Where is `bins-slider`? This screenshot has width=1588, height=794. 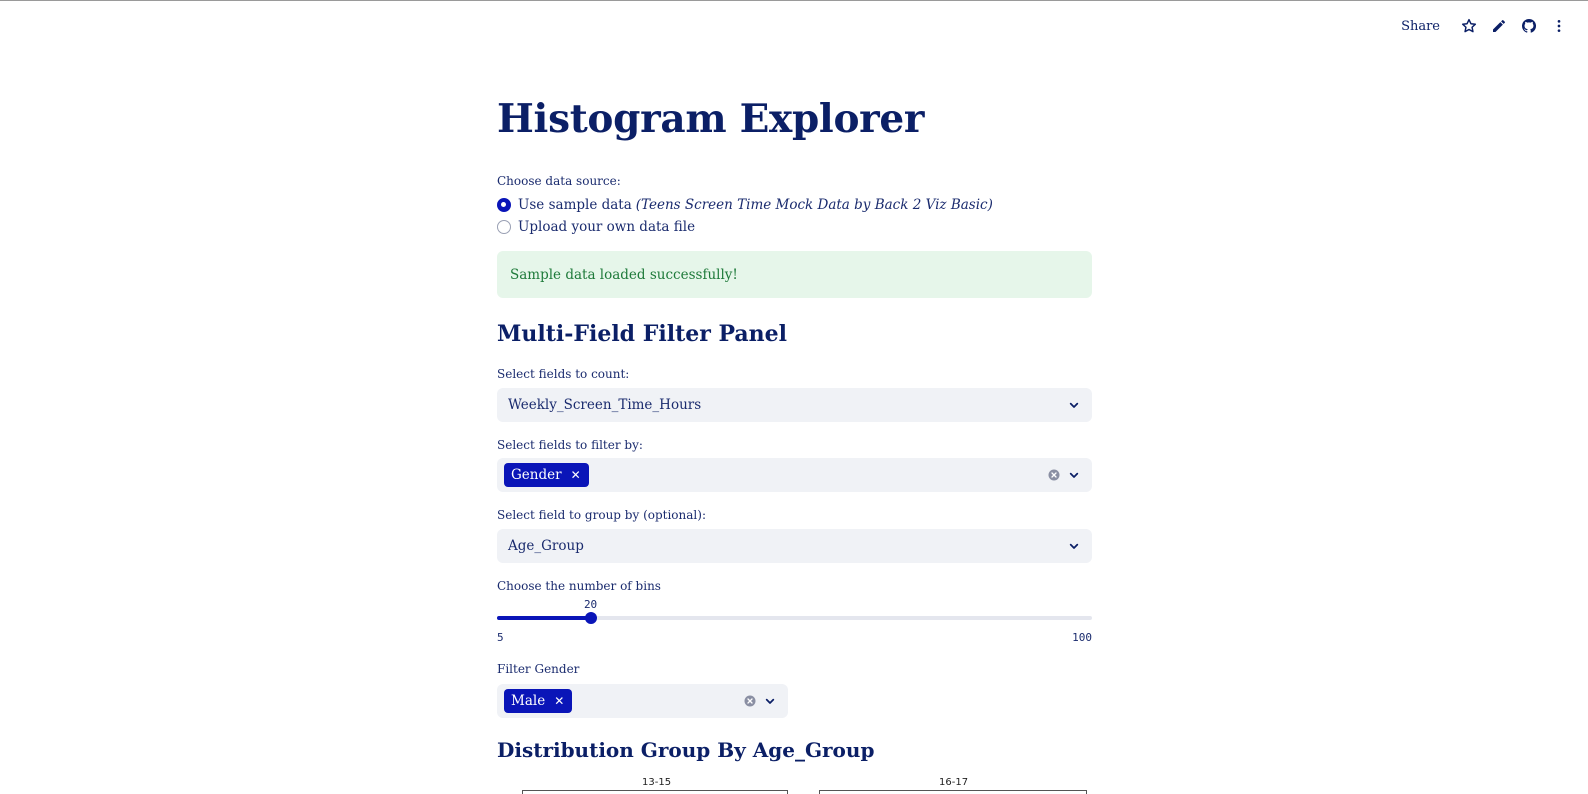 bins-slider is located at coordinates (794, 618).